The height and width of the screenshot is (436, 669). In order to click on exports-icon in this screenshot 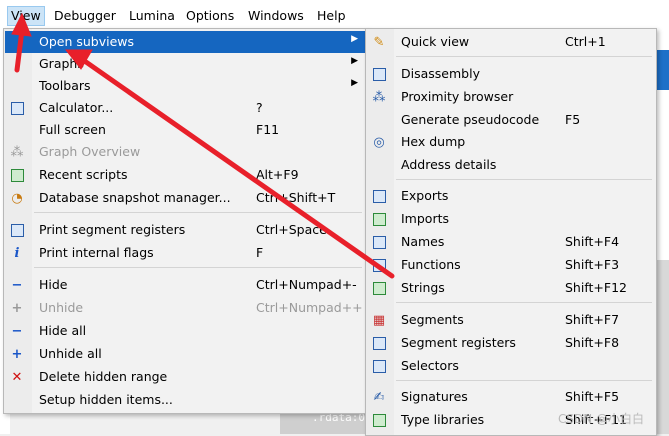, I will do `click(379, 196)`.